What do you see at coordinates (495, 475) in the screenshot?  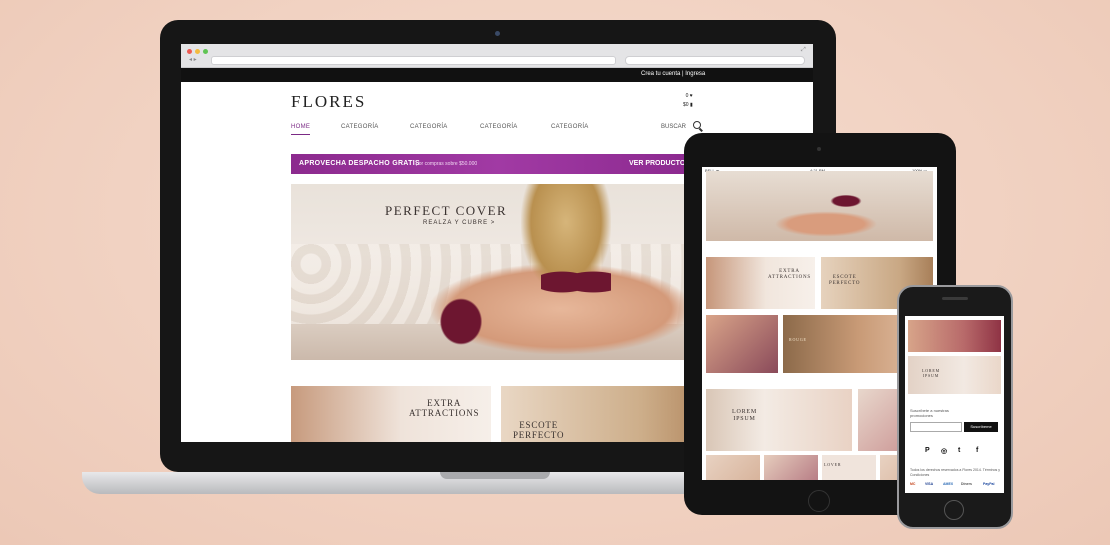 I see `laptop-notch` at bounding box center [495, 475].